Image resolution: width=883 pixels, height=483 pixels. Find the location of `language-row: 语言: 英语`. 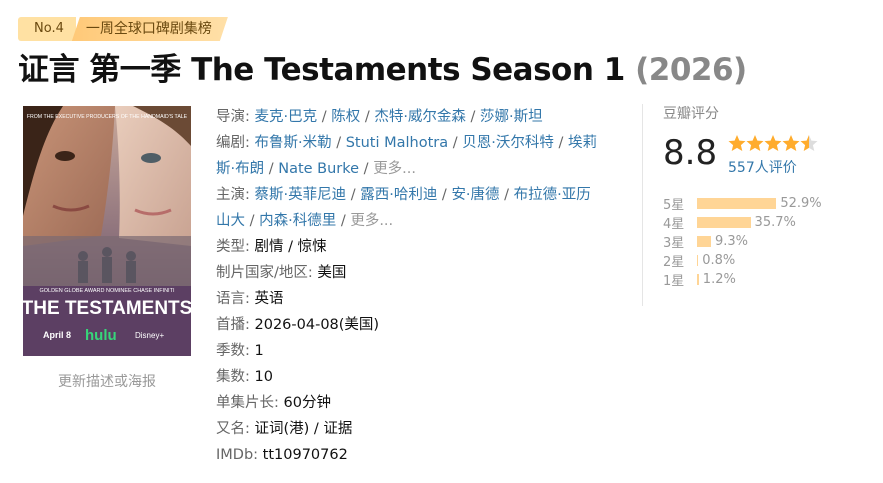

language-row: 语言: 英语 is located at coordinates (425, 299).